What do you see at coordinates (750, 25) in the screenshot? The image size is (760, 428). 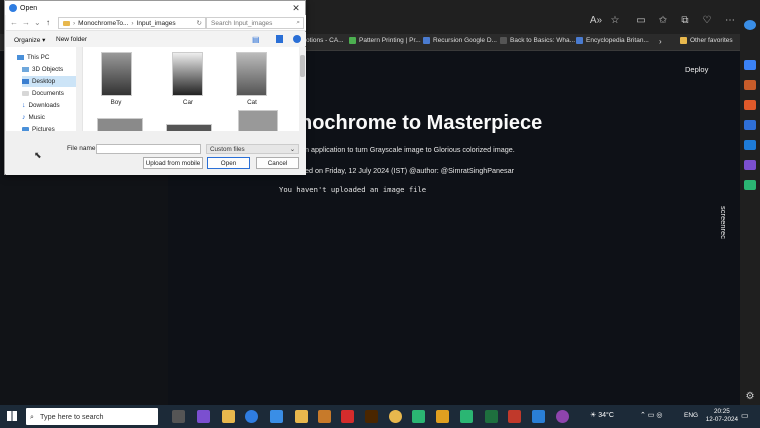 I see `copilot-icon` at bounding box center [750, 25].